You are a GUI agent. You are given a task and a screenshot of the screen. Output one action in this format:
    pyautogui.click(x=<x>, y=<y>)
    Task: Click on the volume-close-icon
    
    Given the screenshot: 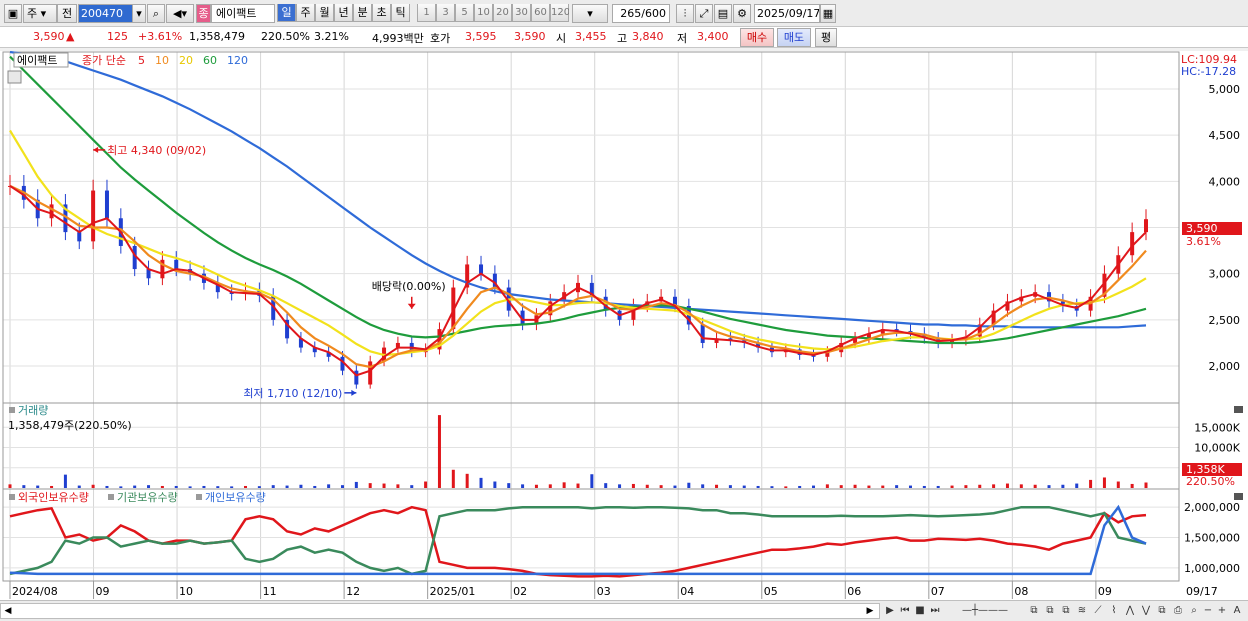 What is the action you would take?
    pyautogui.click(x=1238, y=409)
    